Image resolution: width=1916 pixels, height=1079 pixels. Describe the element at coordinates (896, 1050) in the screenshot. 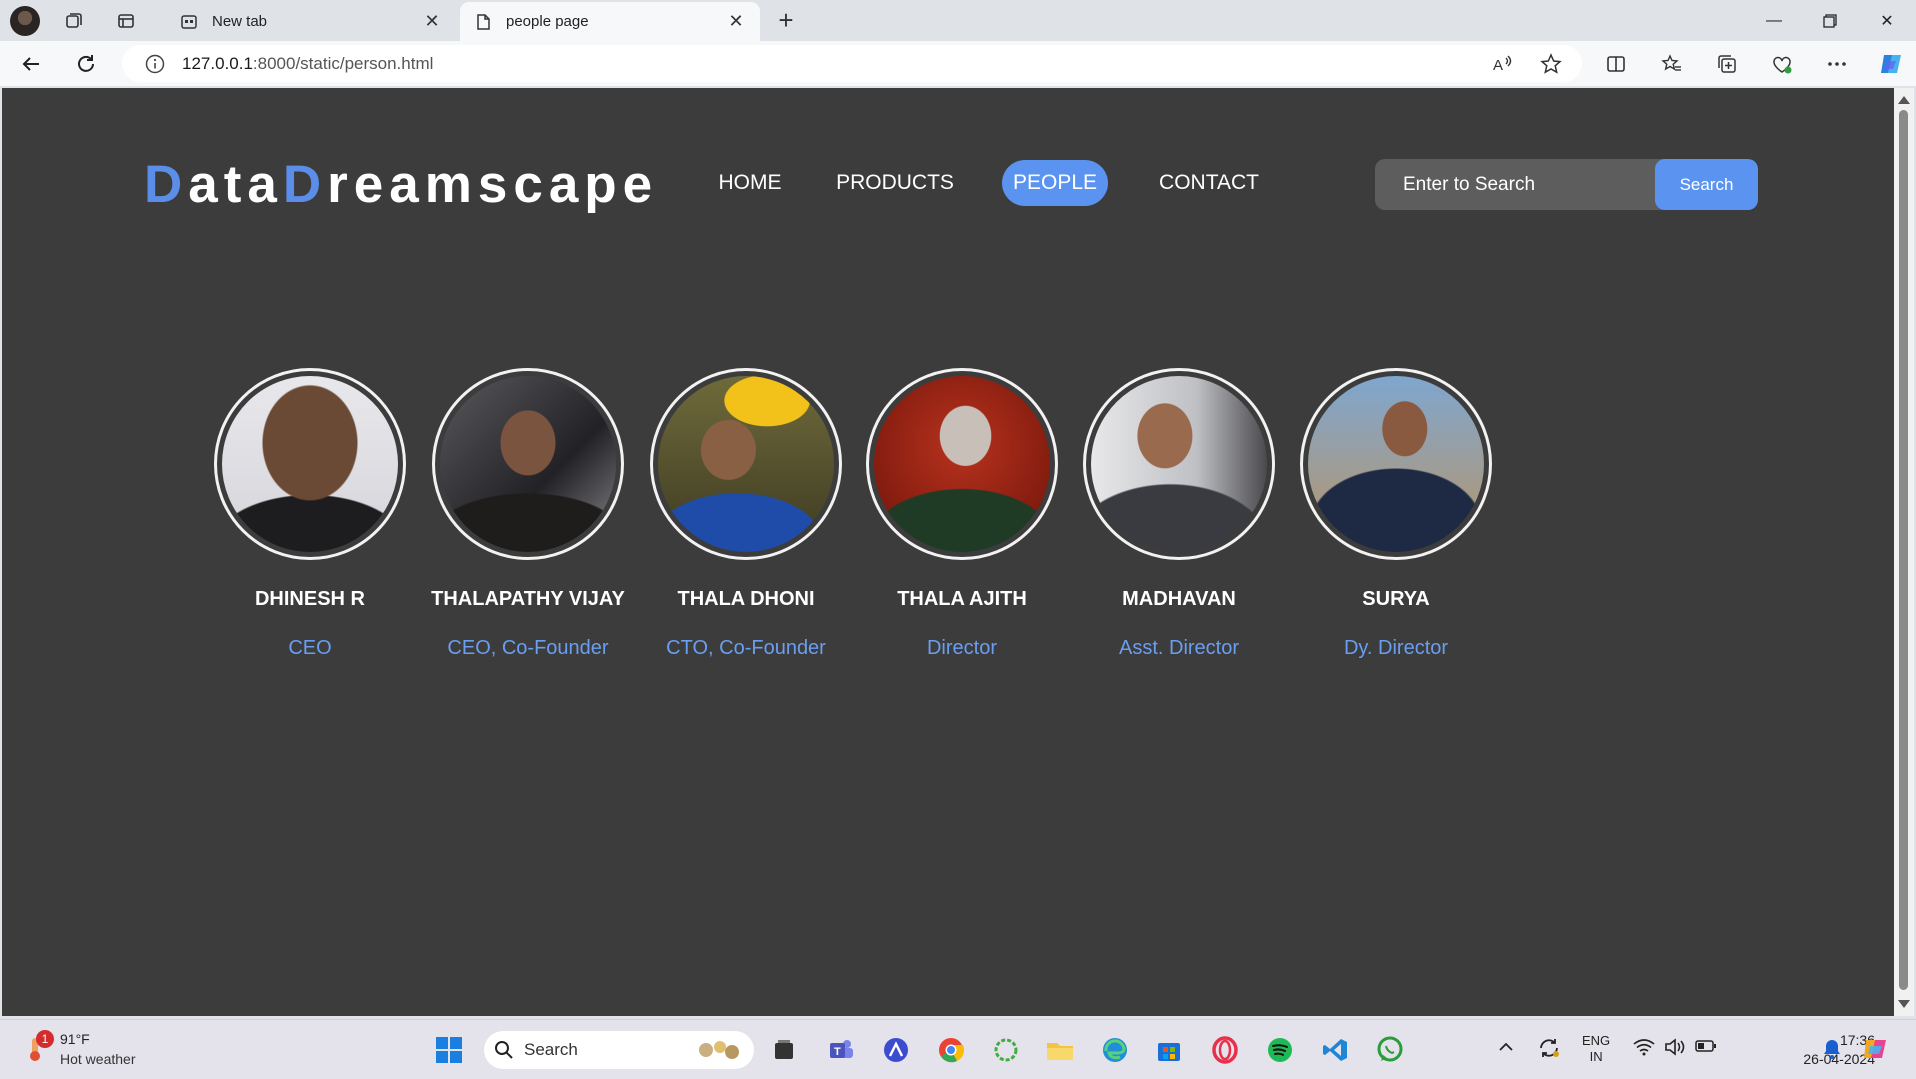

I see `arc-app-icon` at that location.